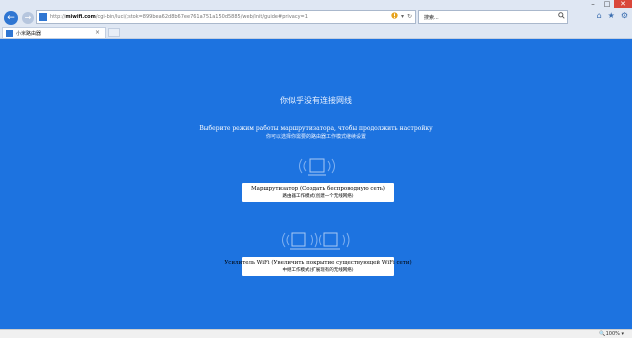  What do you see at coordinates (599, 15) in the screenshot?
I see `home-icon: ⌂` at bounding box center [599, 15].